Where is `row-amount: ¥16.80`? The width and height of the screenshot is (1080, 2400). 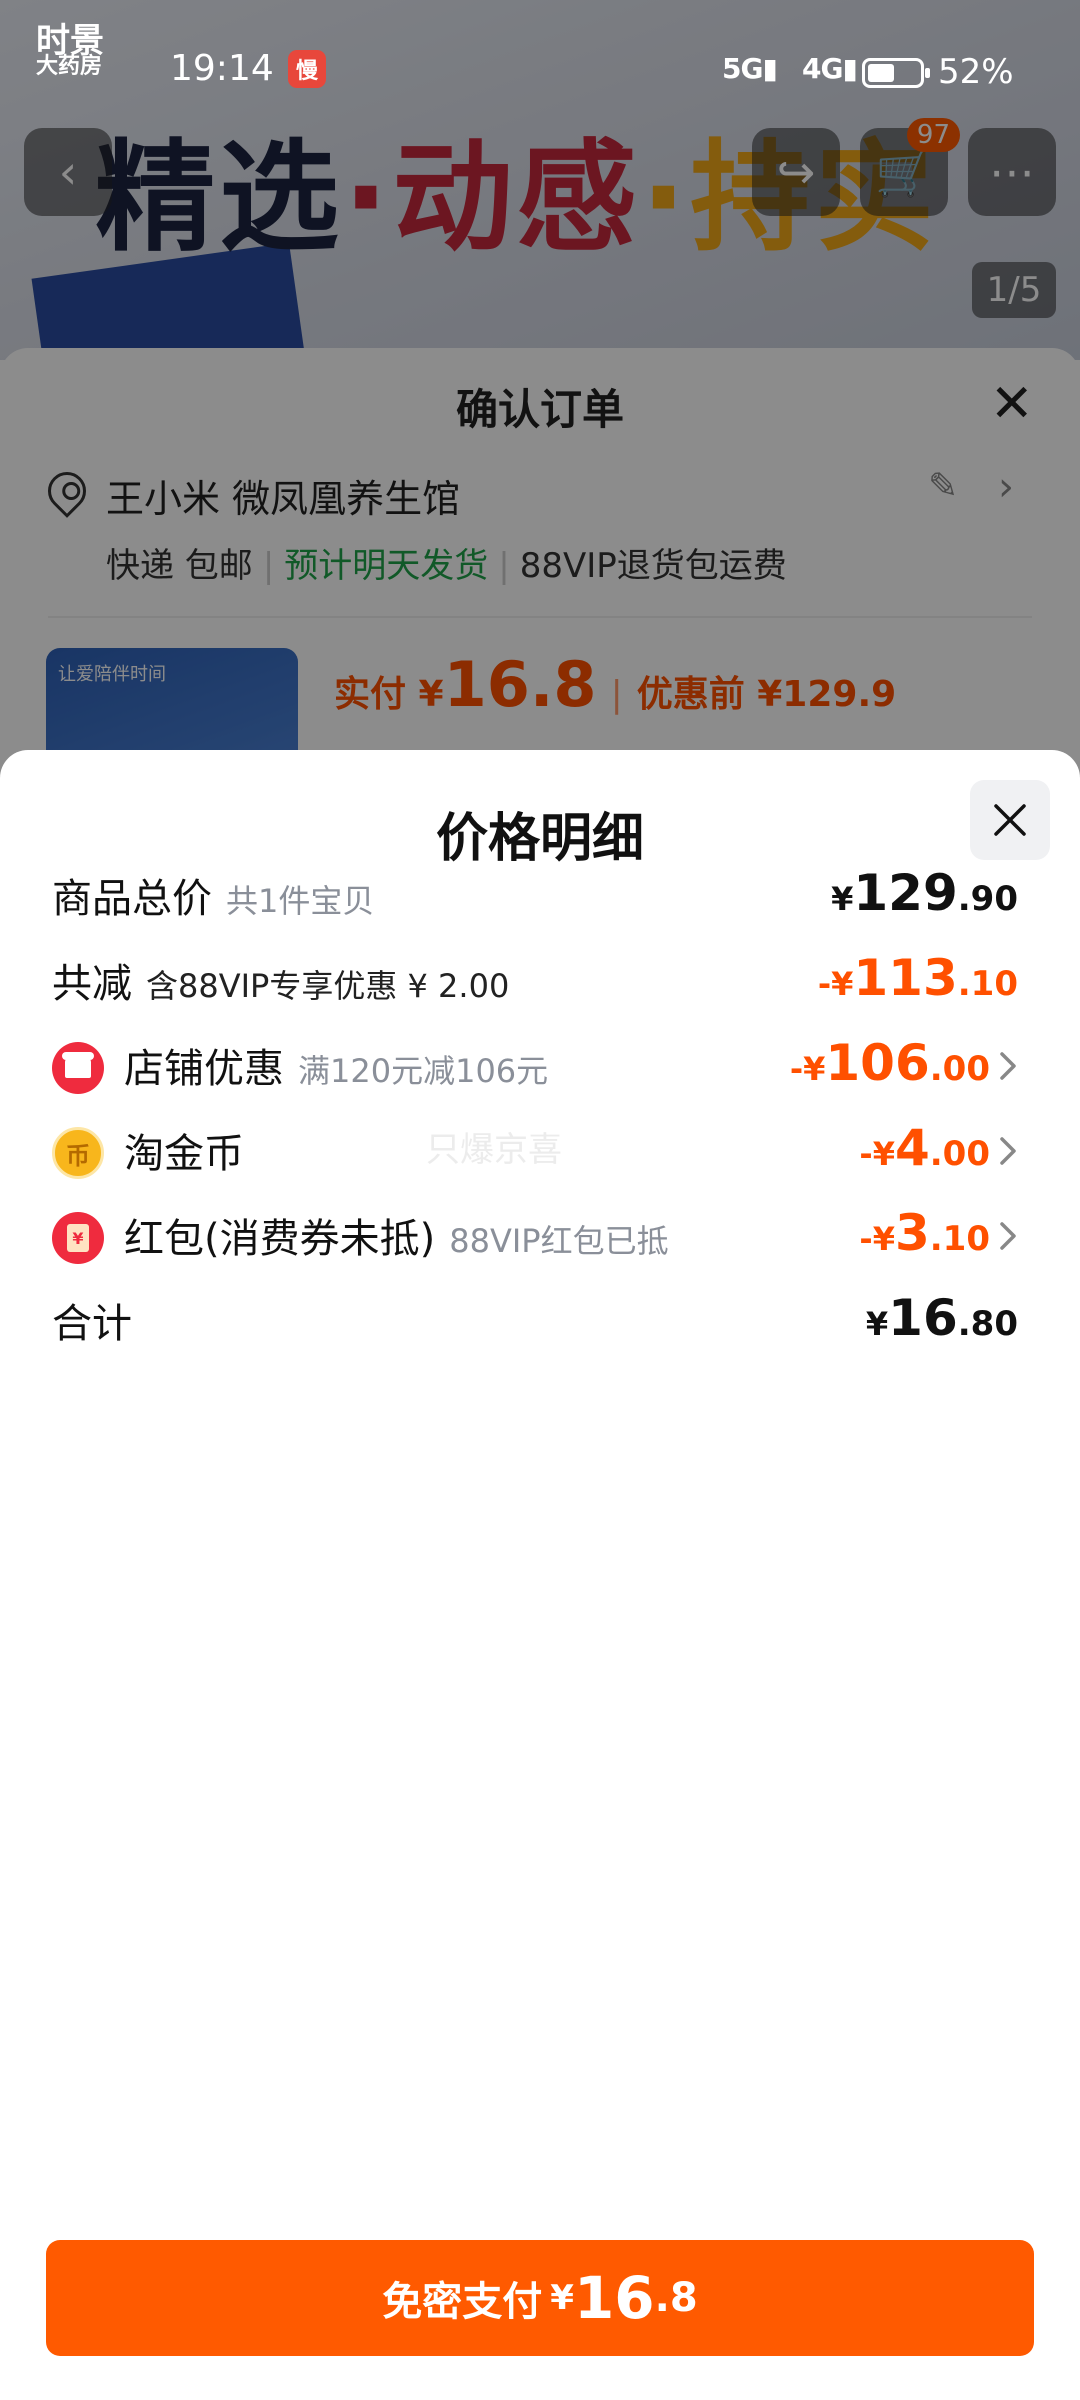
row-amount: ¥16.80 is located at coordinates (942, 1318).